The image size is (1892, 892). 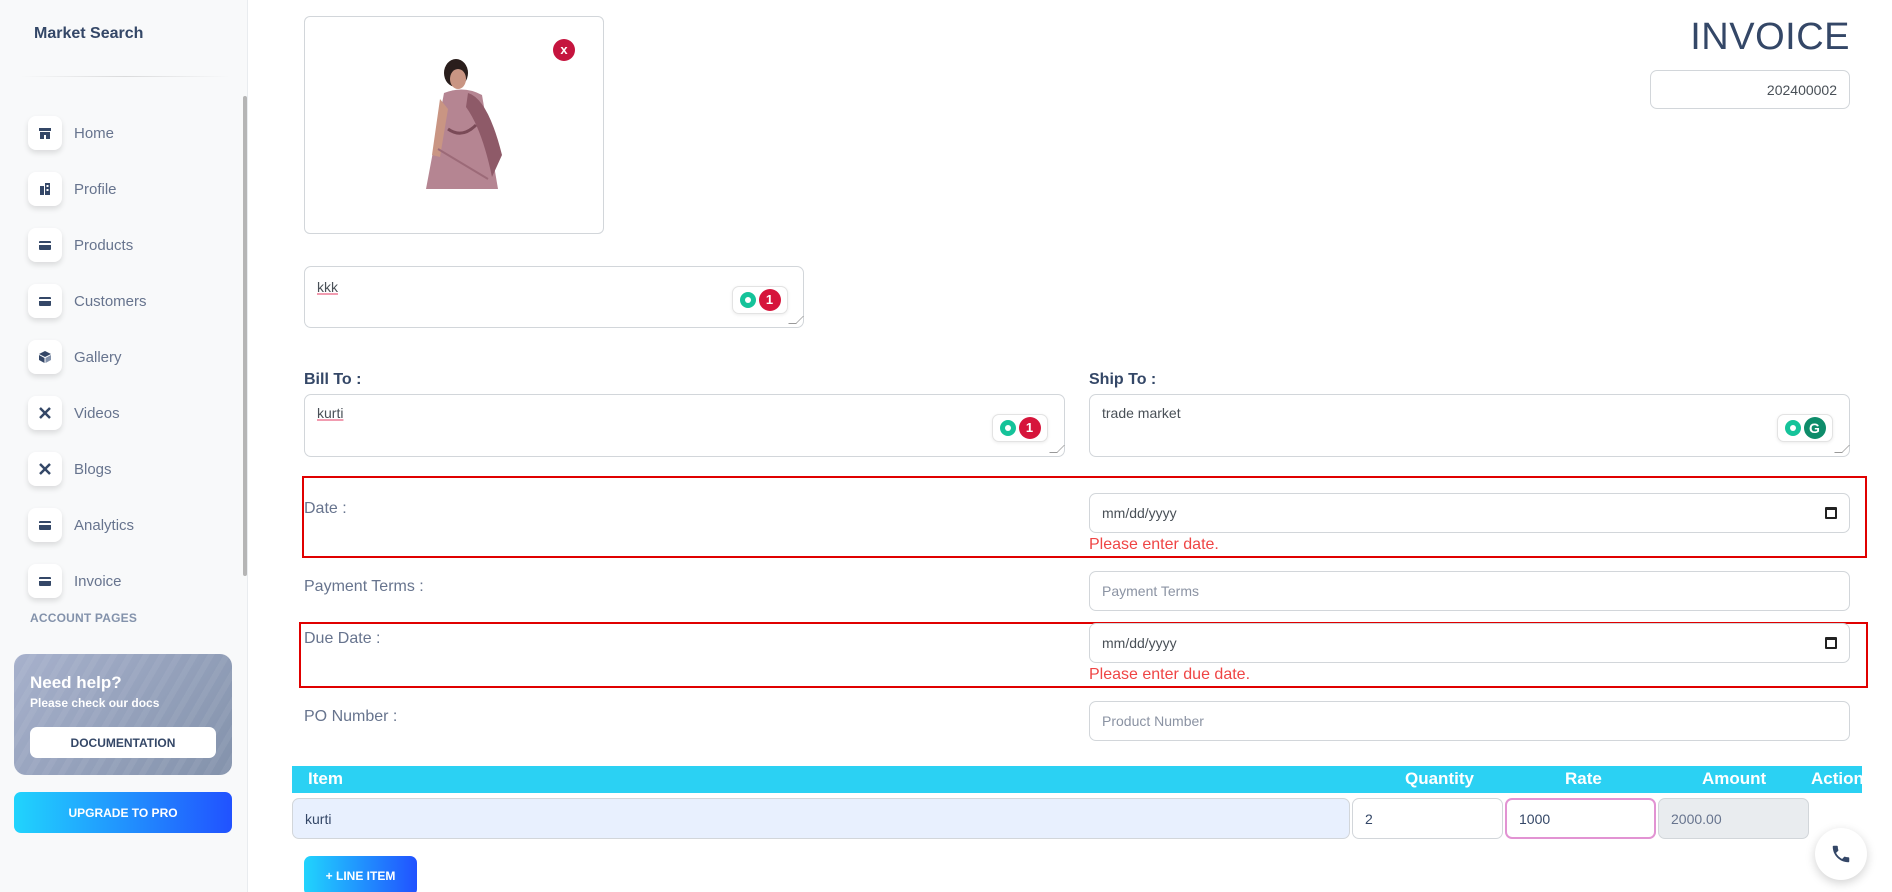 What do you see at coordinates (1123, 379) in the screenshot?
I see `ship-to-label: Ship To :` at bounding box center [1123, 379].